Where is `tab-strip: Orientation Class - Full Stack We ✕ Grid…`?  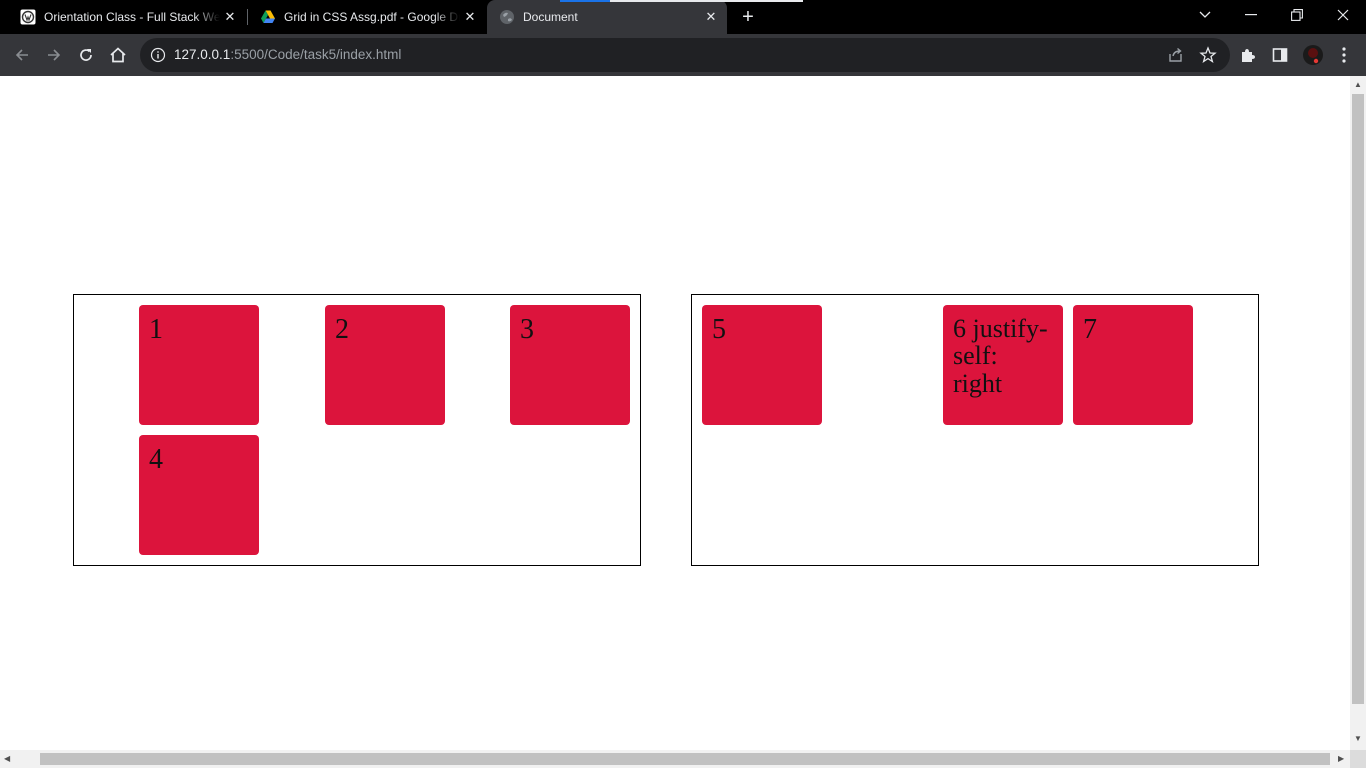
tab-strip: Orientation Class - Full Stack We ✕ Grid… is located at coordinates (683, 17).